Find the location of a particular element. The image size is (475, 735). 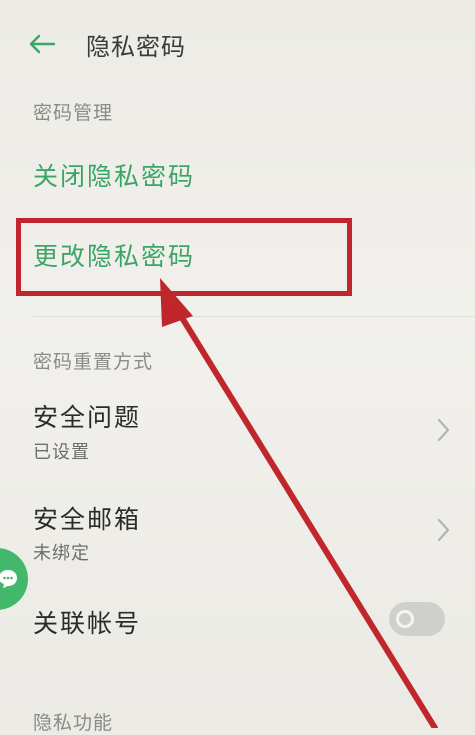

arrow-left-icon is located at coordinates (42, 44).